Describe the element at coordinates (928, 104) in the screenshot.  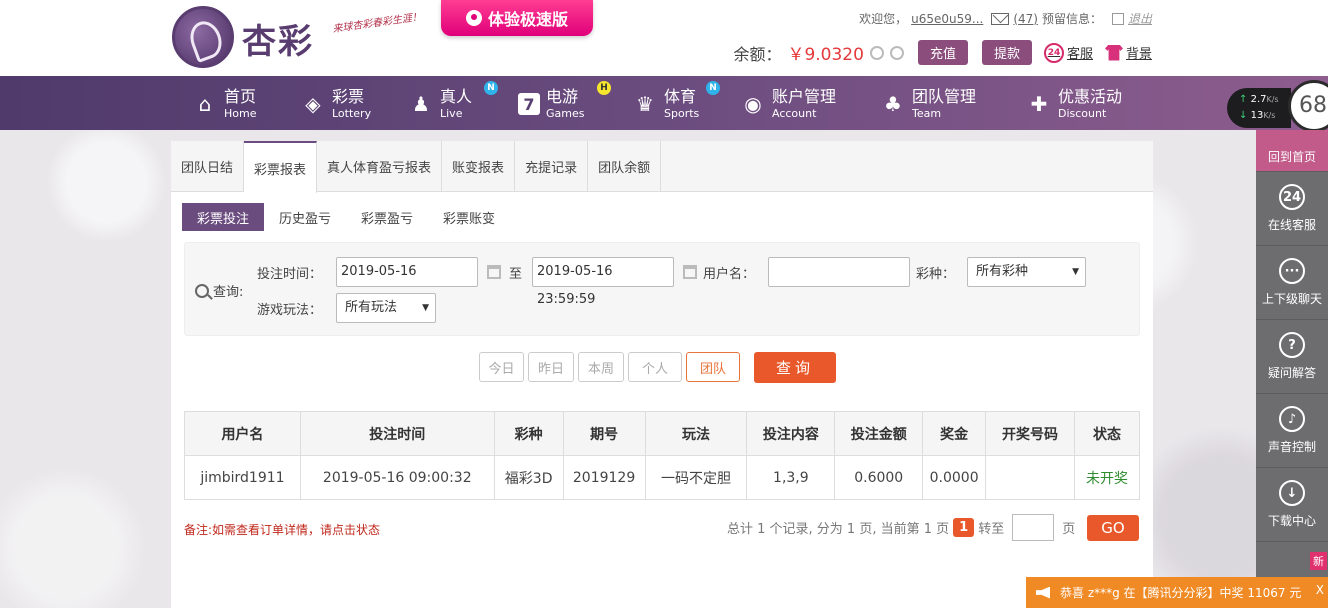
I see `nav-item-team: ♣ 团队管理 Team` at that location.